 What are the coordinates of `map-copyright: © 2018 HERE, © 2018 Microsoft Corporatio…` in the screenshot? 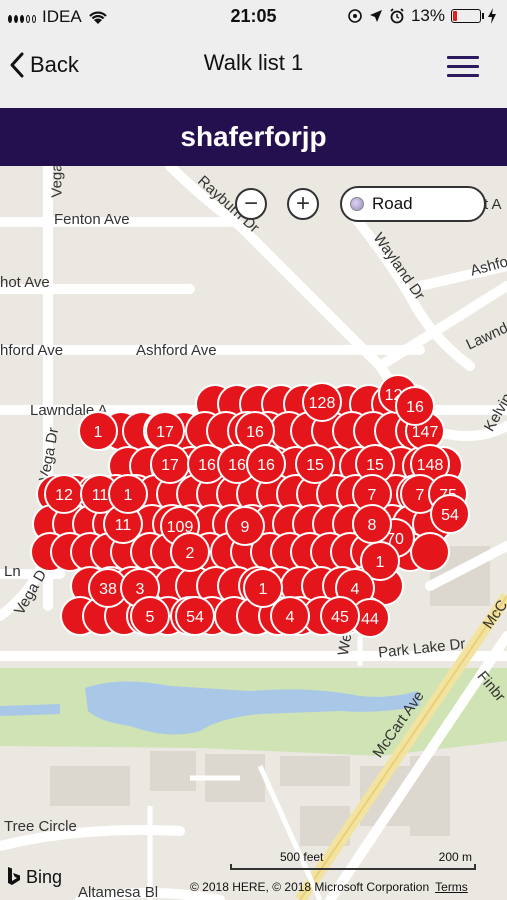 It's located at (329, 887).